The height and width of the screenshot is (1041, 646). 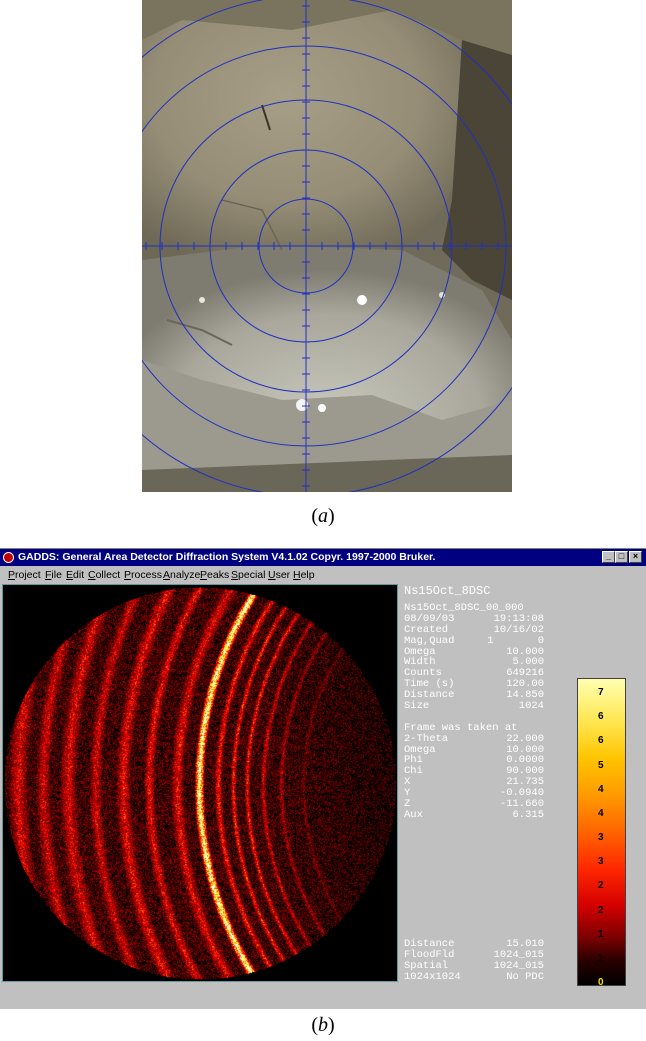 What do you see at coordinates (417, 706) in the screenshot?
I see `info-label: Size` at bounding box center [417, 706].